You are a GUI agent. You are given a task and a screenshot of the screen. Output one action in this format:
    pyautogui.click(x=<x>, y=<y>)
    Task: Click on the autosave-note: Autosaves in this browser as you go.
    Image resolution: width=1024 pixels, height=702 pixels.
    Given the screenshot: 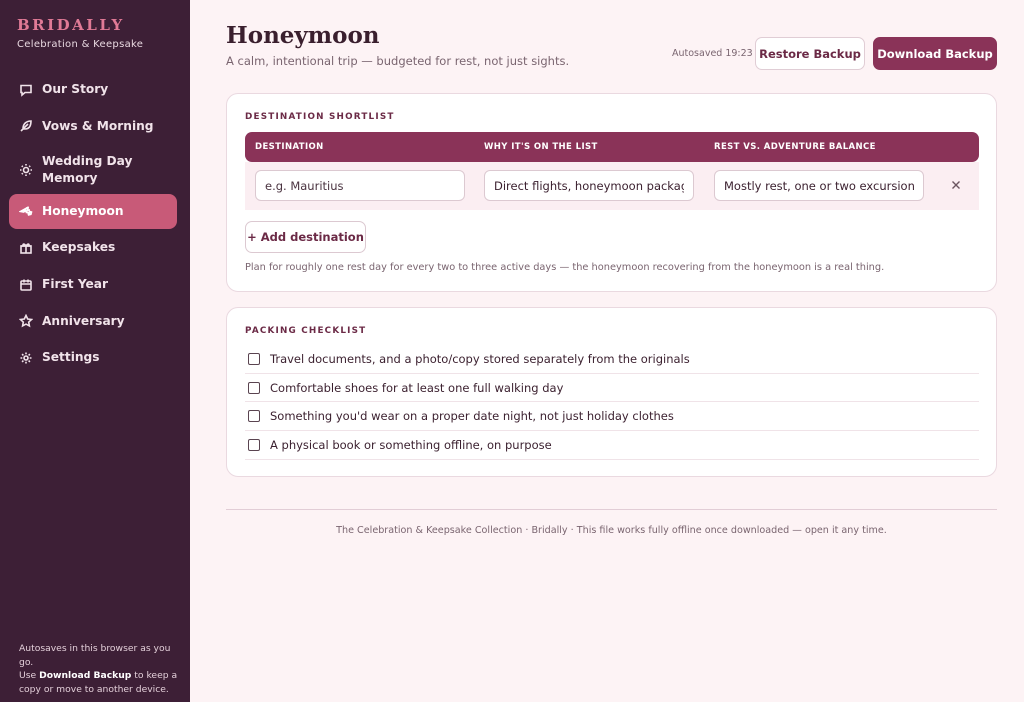 What is the action you would take?
    pyautogui.click(x=95, y=655)
    